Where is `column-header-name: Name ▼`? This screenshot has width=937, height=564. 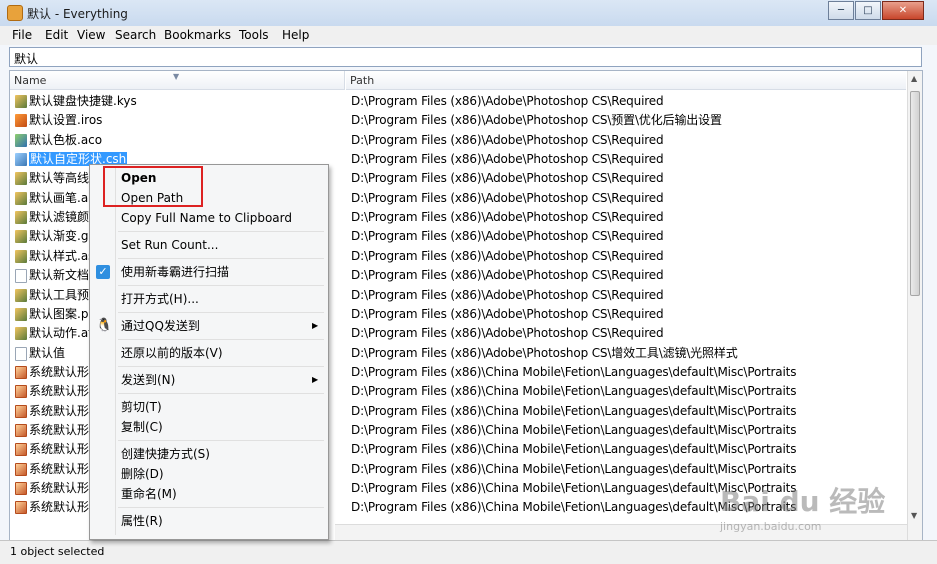
column-header-name: Name ▼ is located at coordinates (177, 80).